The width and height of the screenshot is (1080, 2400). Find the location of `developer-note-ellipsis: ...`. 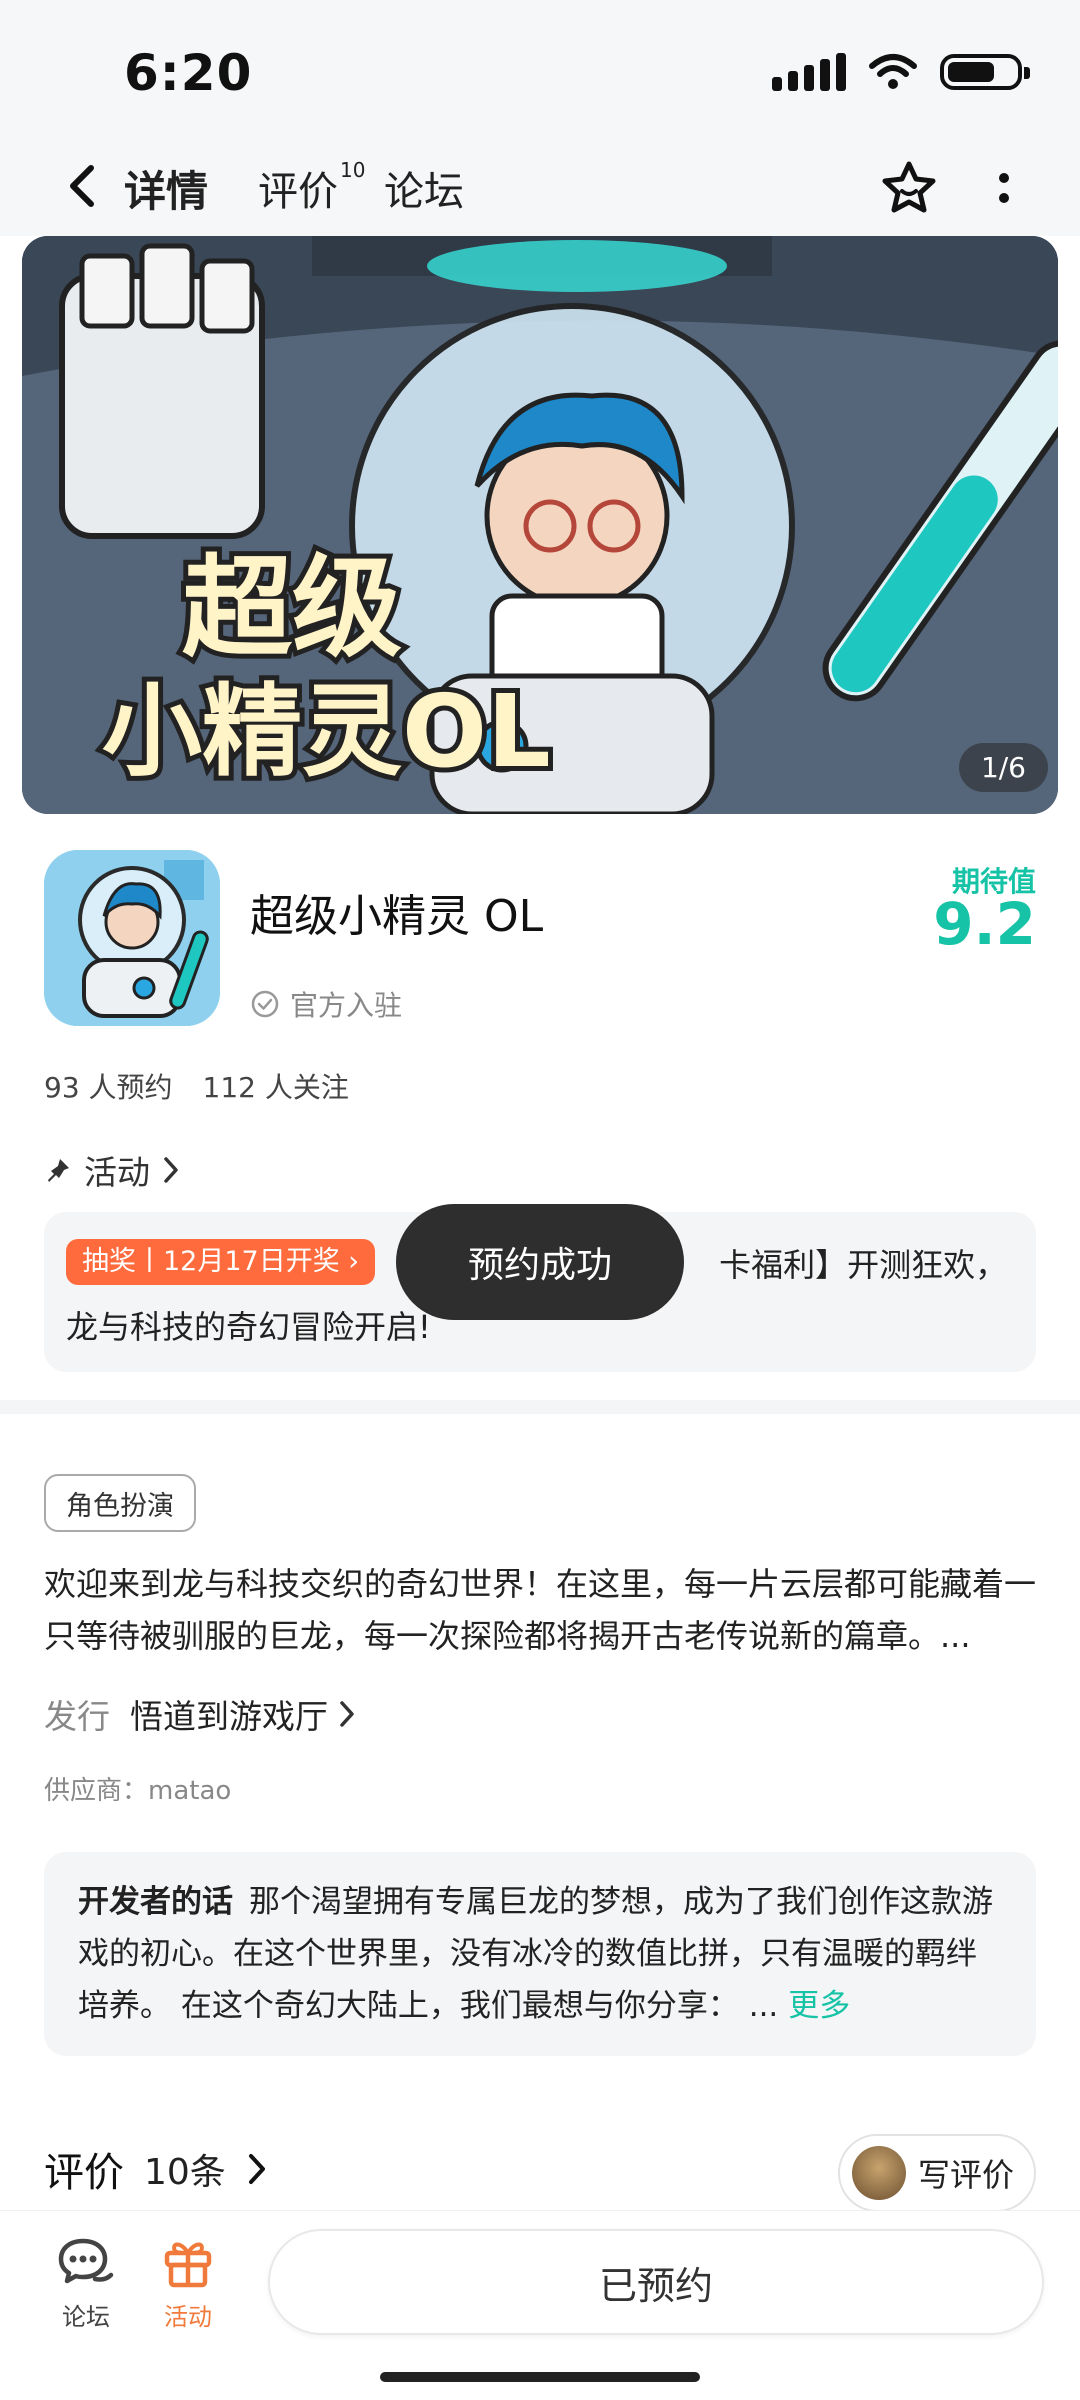

developer-note-ellipsis: ... is located at coordinates (763, 2006).